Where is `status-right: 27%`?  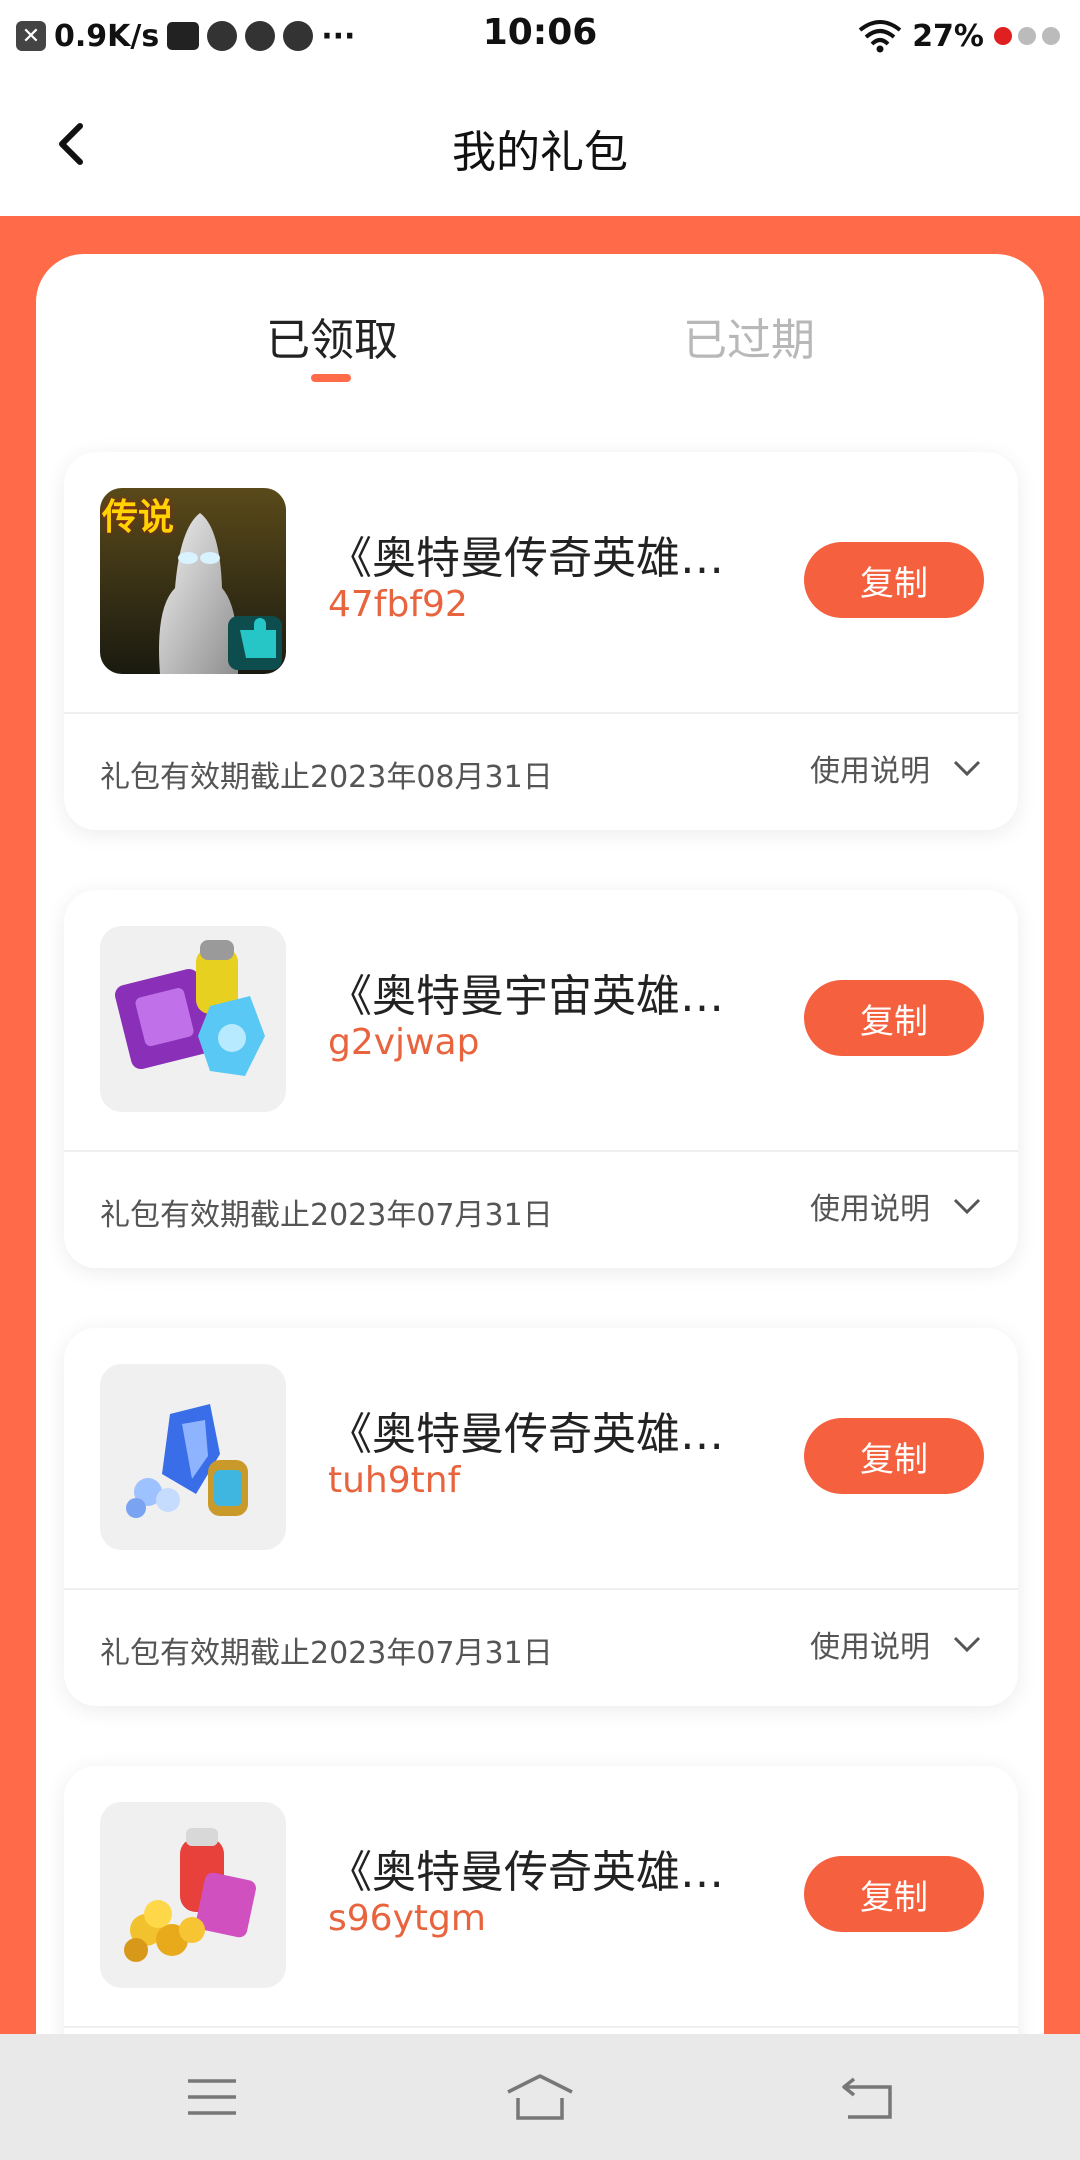
status-right: 27% is located at coordinates (959, 36).